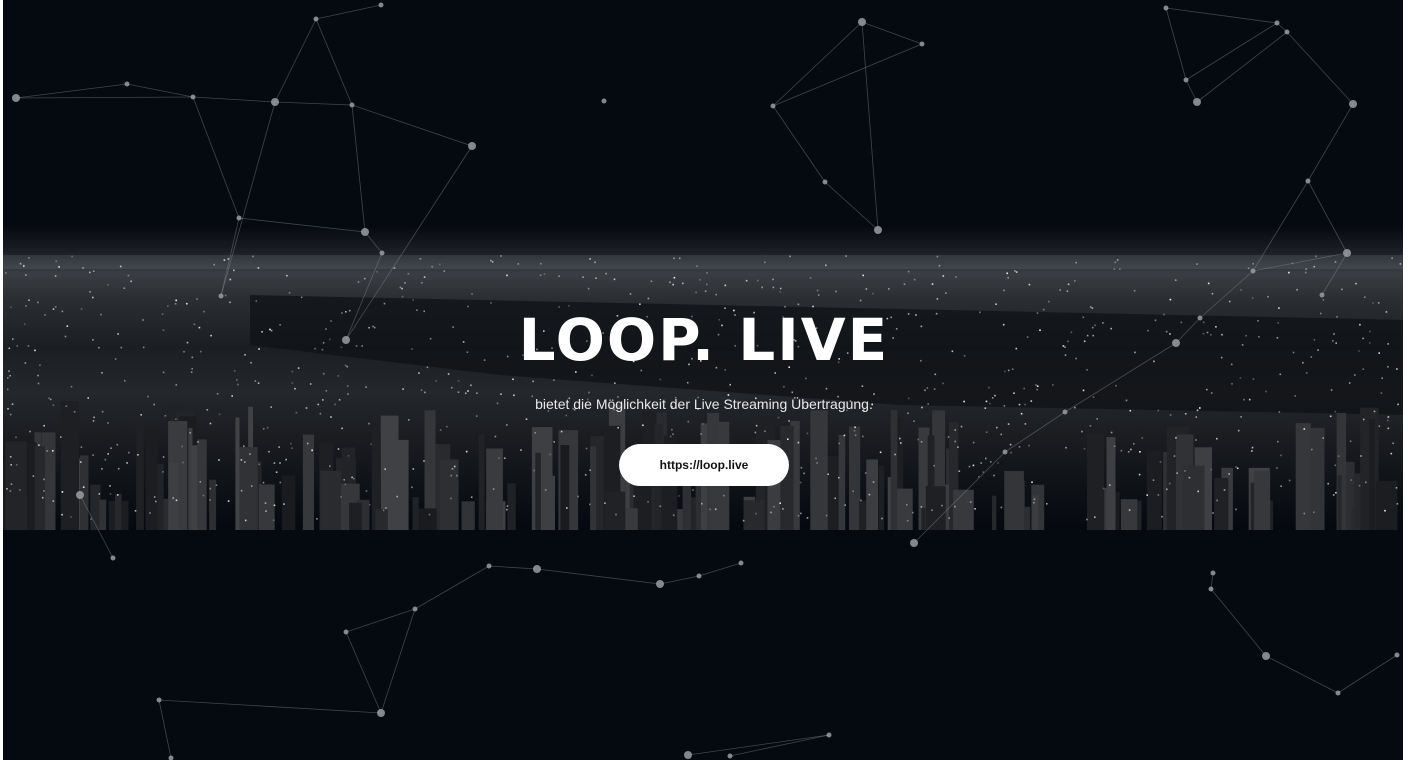 This screenshot has width=1408, height=760. I want to click on website-link-button: https://loop.live, so click(704, 465).